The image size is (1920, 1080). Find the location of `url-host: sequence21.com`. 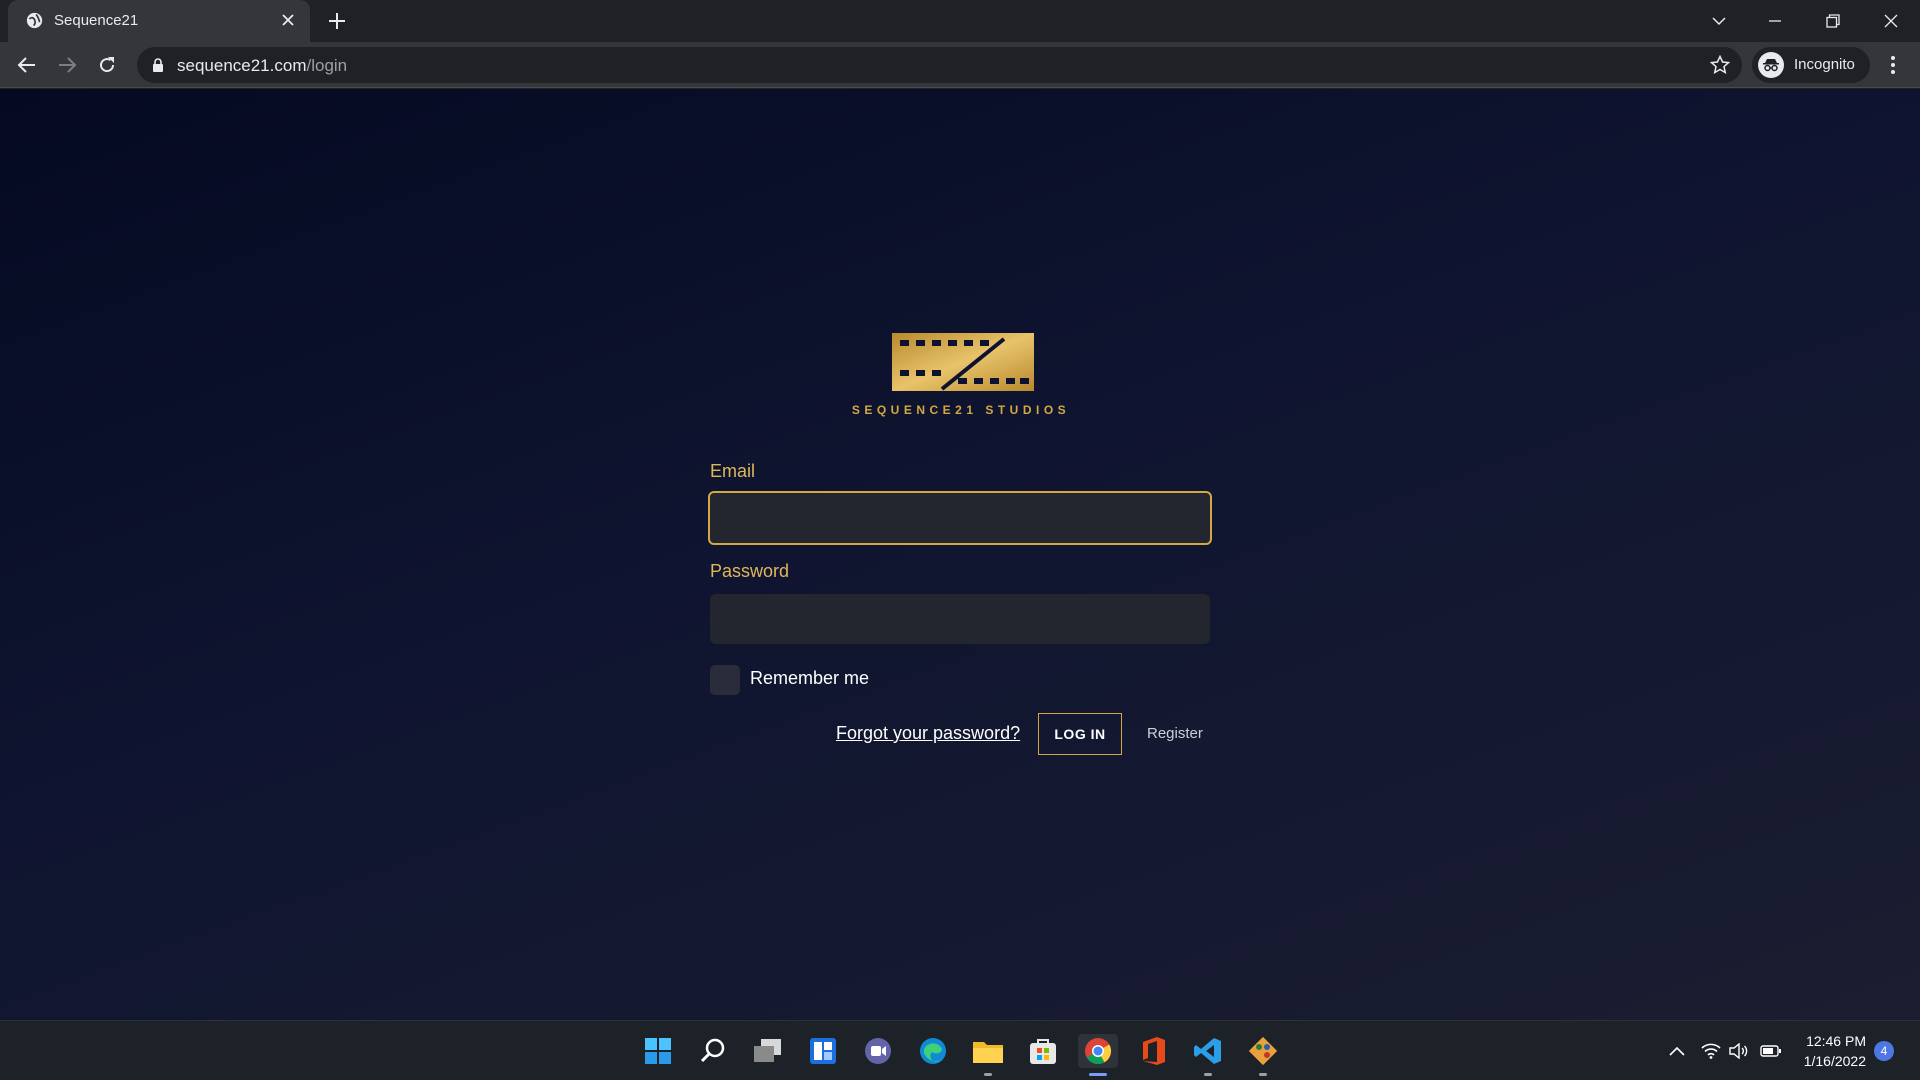

url-host: sequence21.com is located at coordinates (242, 65).